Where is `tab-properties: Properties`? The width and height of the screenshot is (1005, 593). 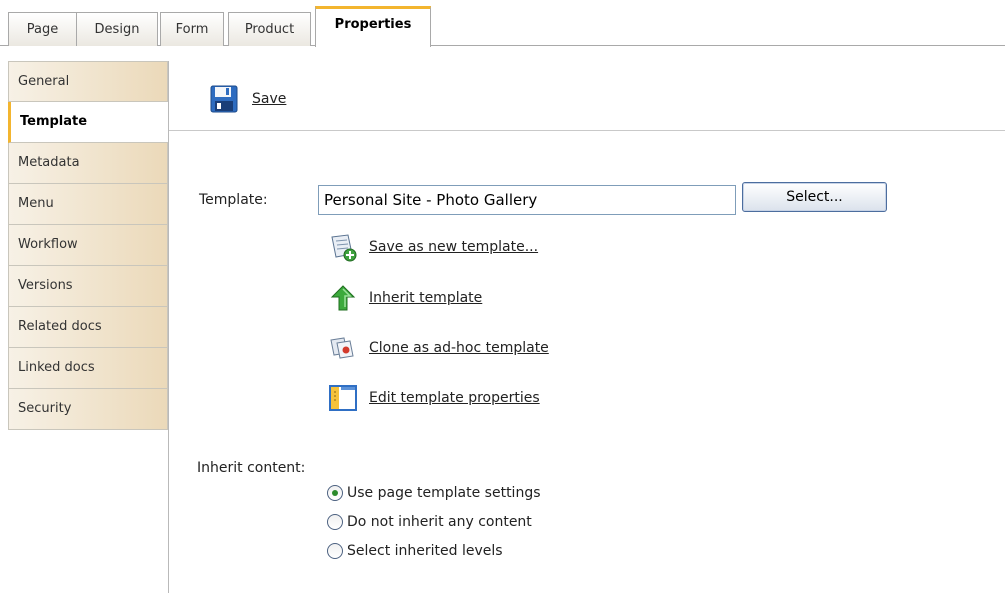 tab-properties: Properties is located at coordinates (373, 26).